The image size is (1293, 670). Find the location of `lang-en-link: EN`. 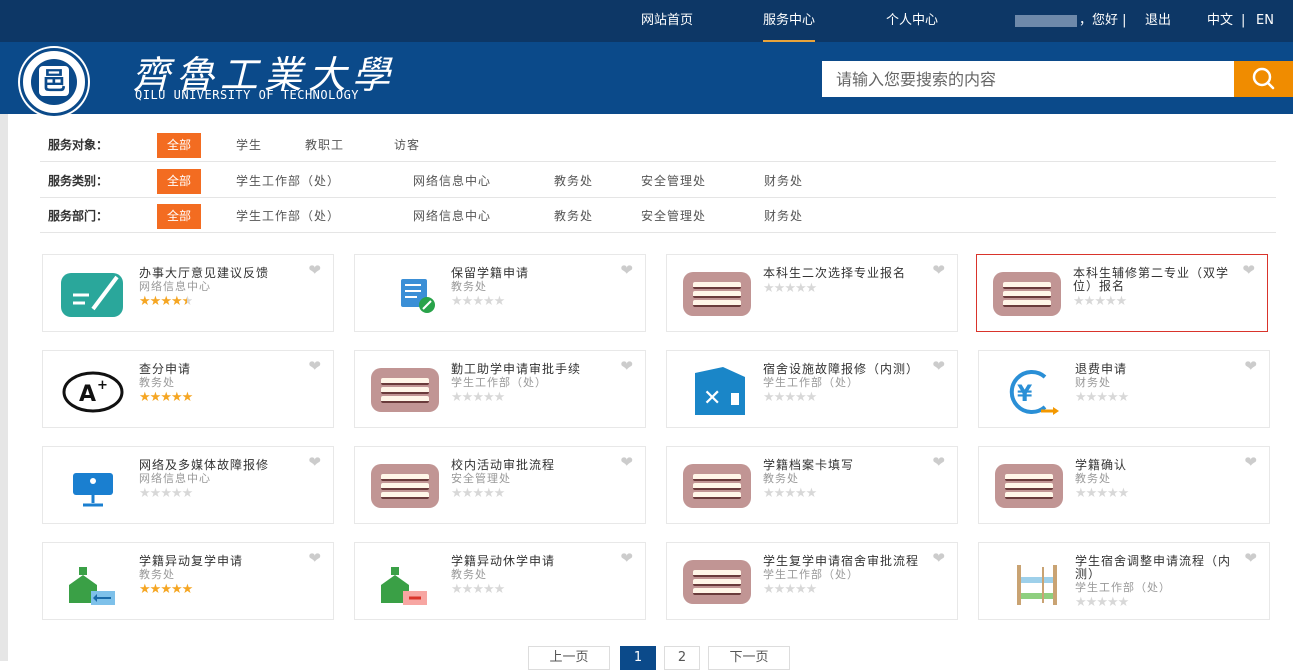

lang-en-link: EN is located at coordinates (1265, 21).